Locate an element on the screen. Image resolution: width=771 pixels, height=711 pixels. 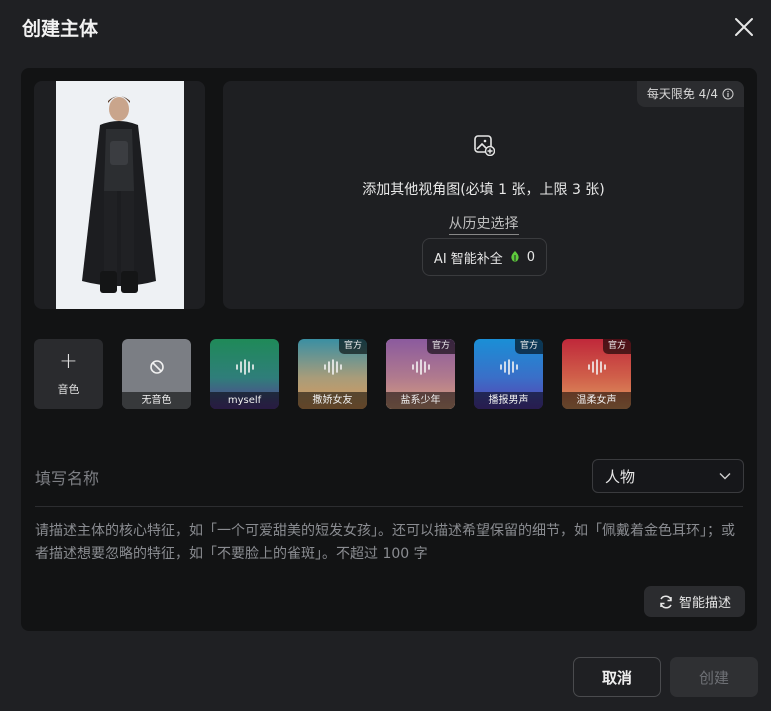
create-button: 创建 is located at coordinates (714, 677).